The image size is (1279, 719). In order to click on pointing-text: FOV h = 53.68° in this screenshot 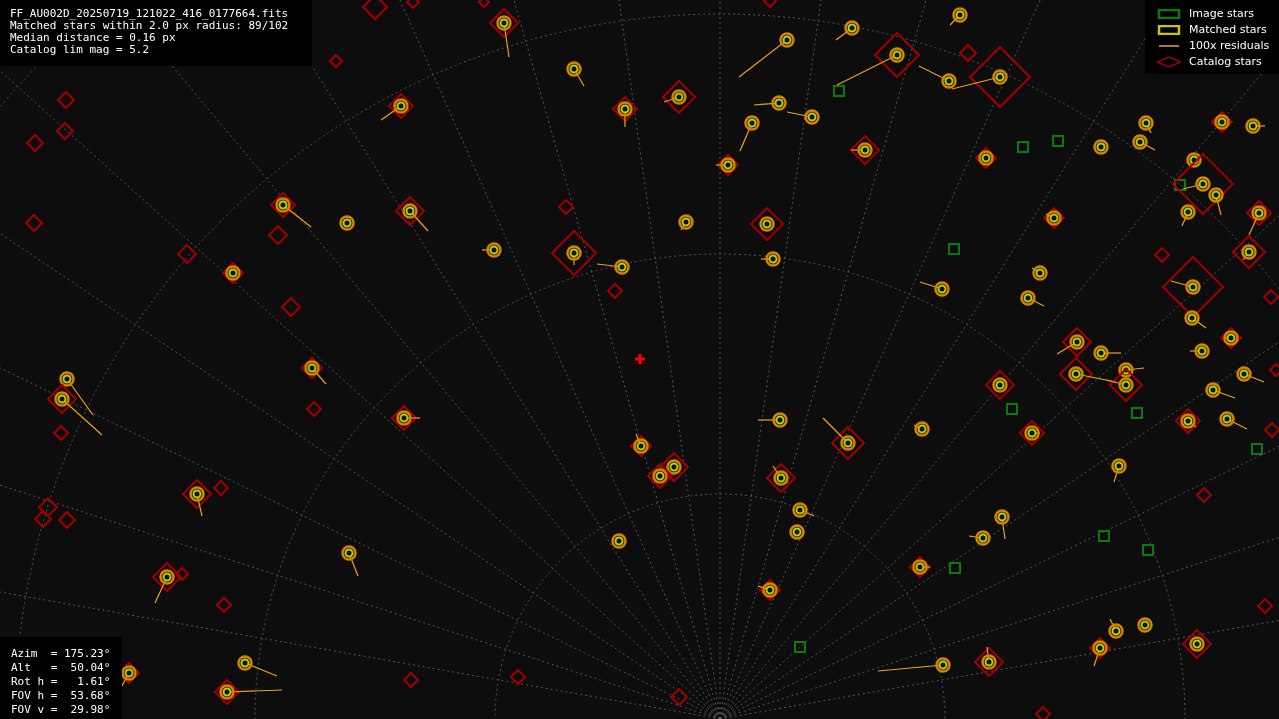, I will do `click(61, 696)`.